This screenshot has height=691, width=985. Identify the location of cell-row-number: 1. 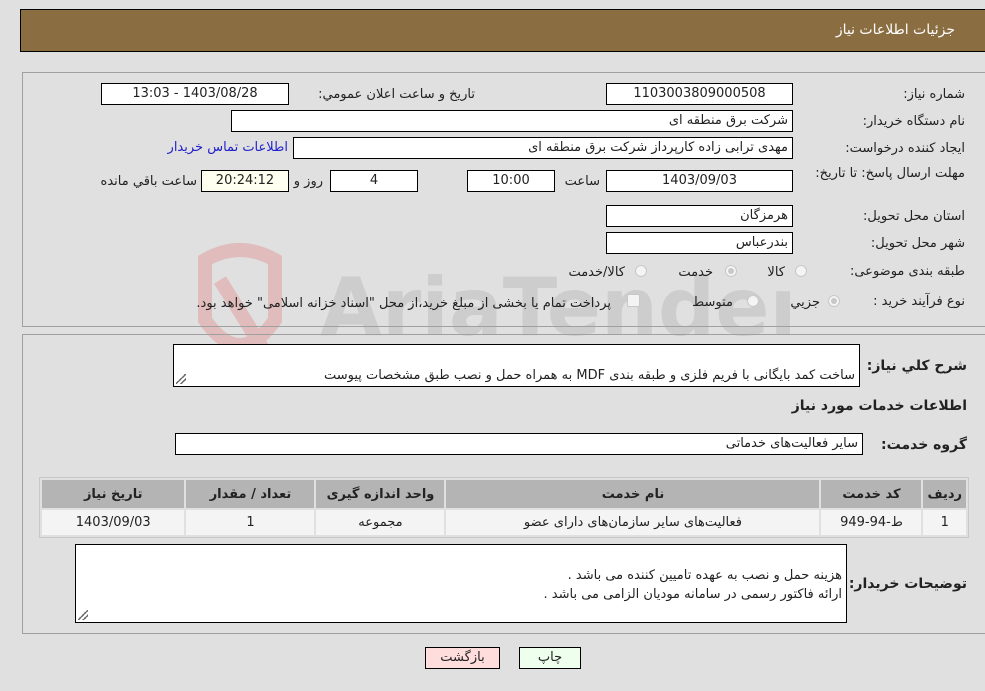
(944, 522).